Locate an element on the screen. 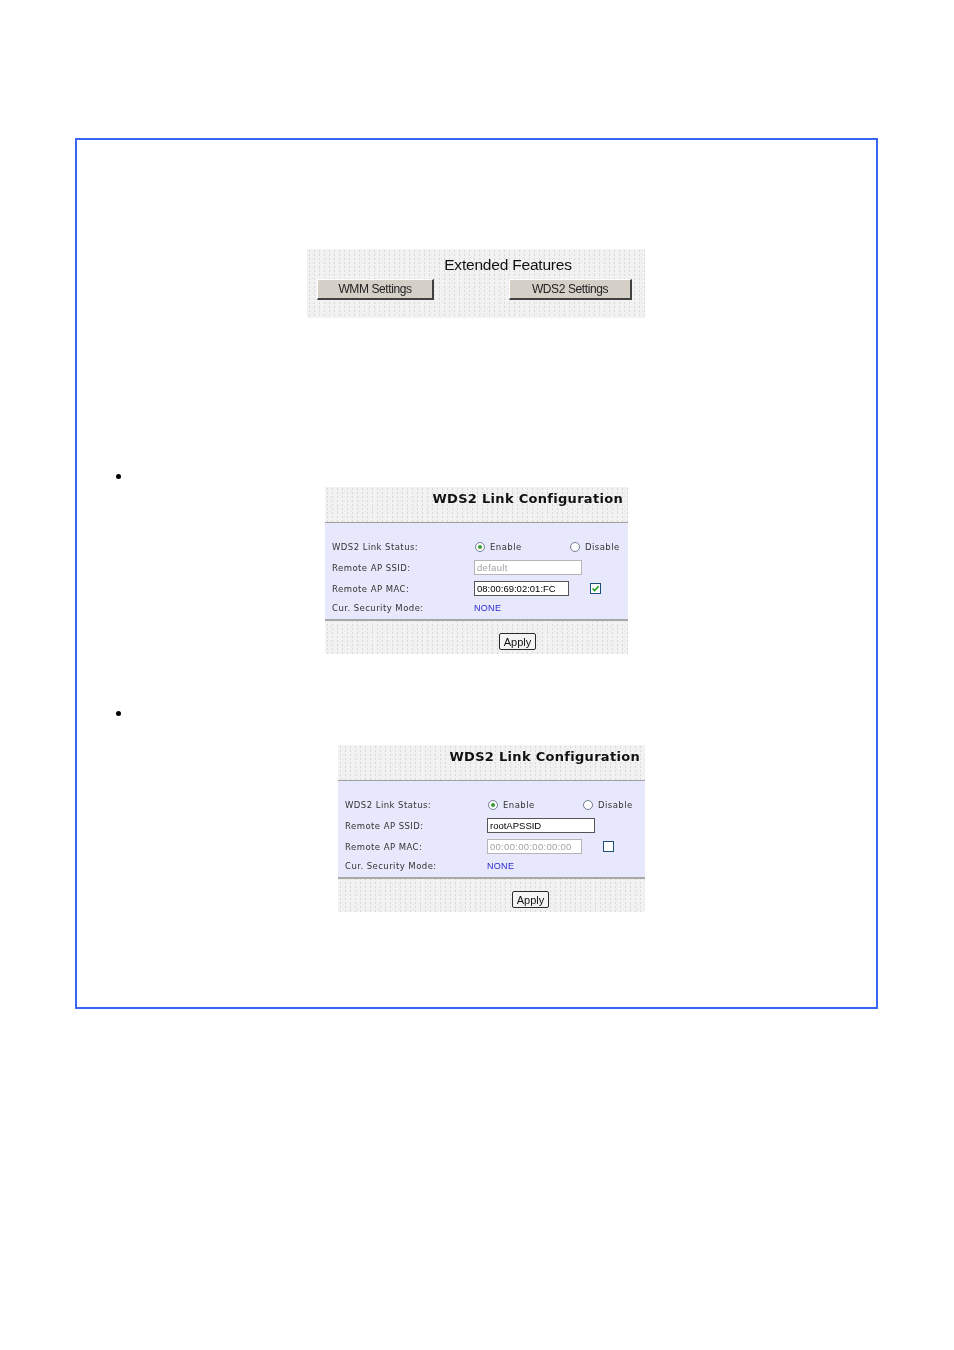 The height and width of the screenshot is (1350, 954). panel-title: Extended Features is located at coordinates (508, 265).